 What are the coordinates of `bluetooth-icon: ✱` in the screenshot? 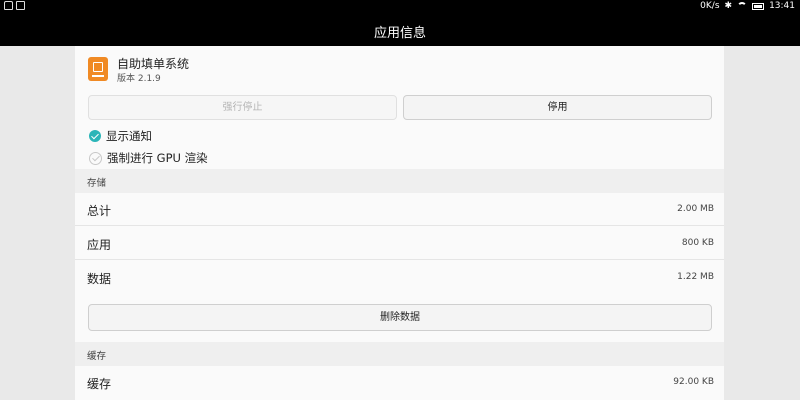 It's located at (728, 6).